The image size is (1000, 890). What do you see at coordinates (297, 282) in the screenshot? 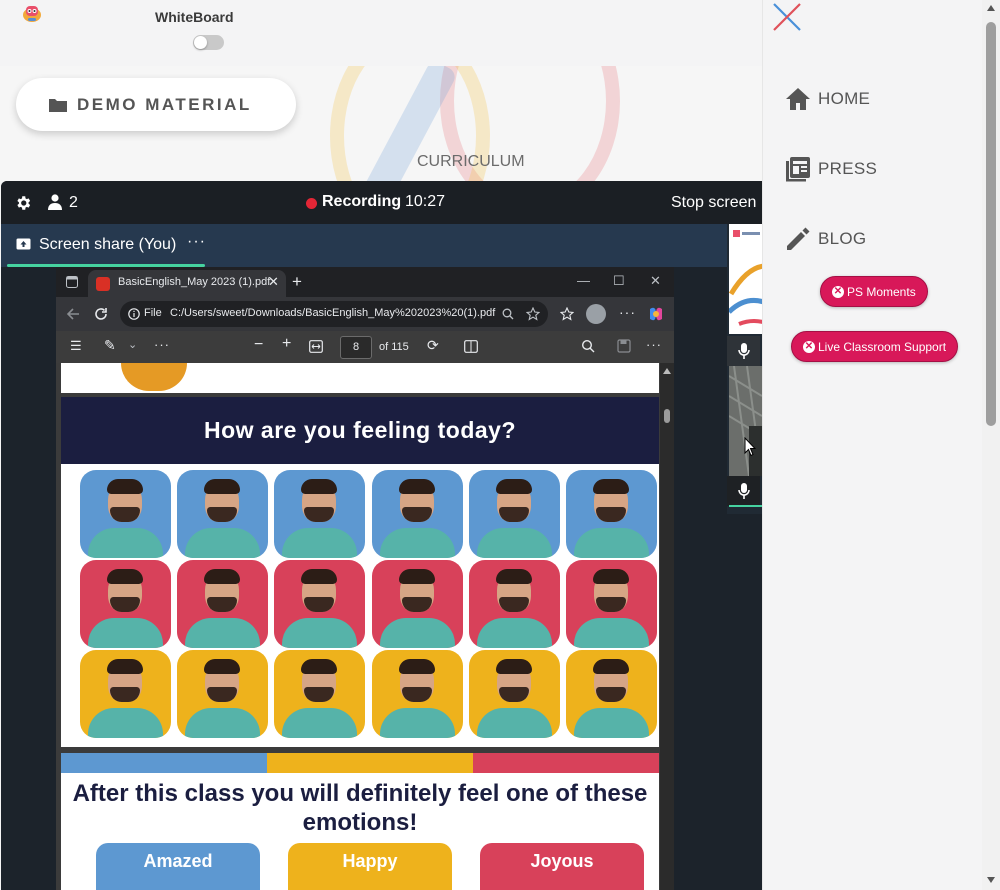
I see `new-tab-icon: +` at bounding box center [297, 282].